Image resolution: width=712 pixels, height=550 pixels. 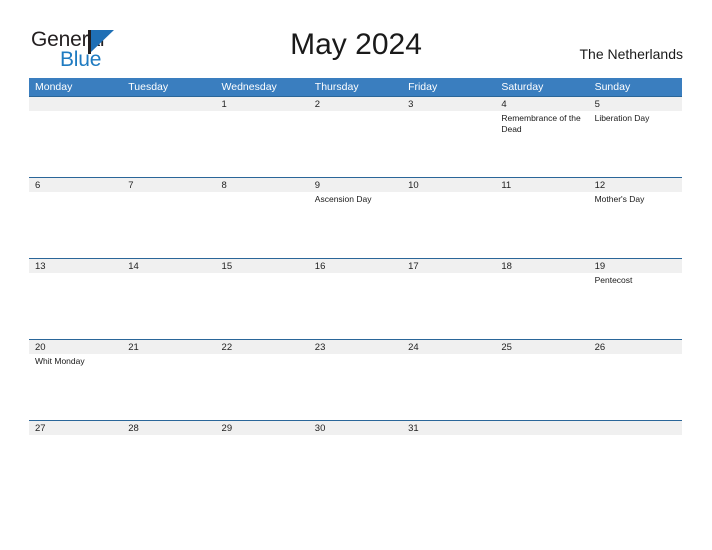 I want to click on calendar-day-cell: 6, so click(x=75, y=218).